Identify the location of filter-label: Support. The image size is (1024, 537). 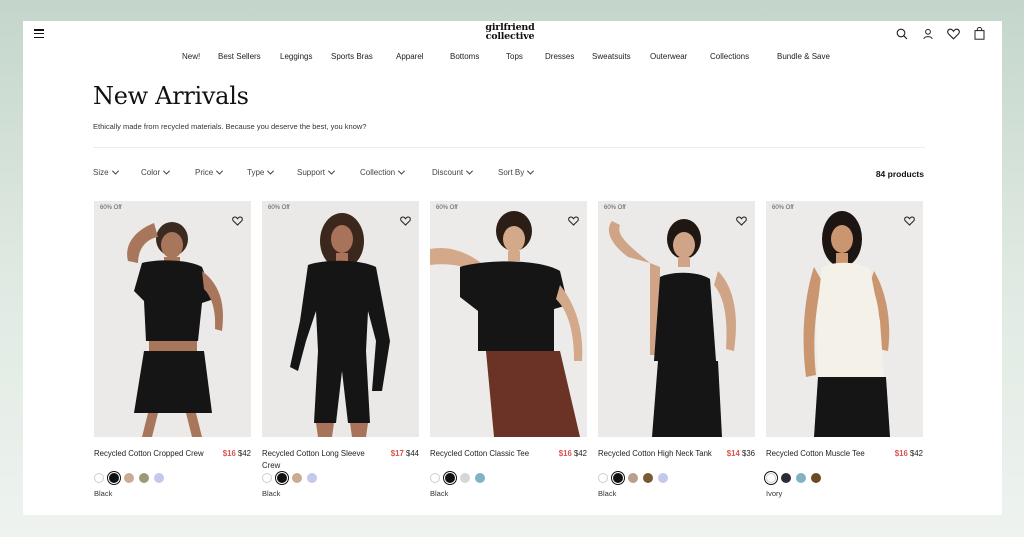
(311, 172).